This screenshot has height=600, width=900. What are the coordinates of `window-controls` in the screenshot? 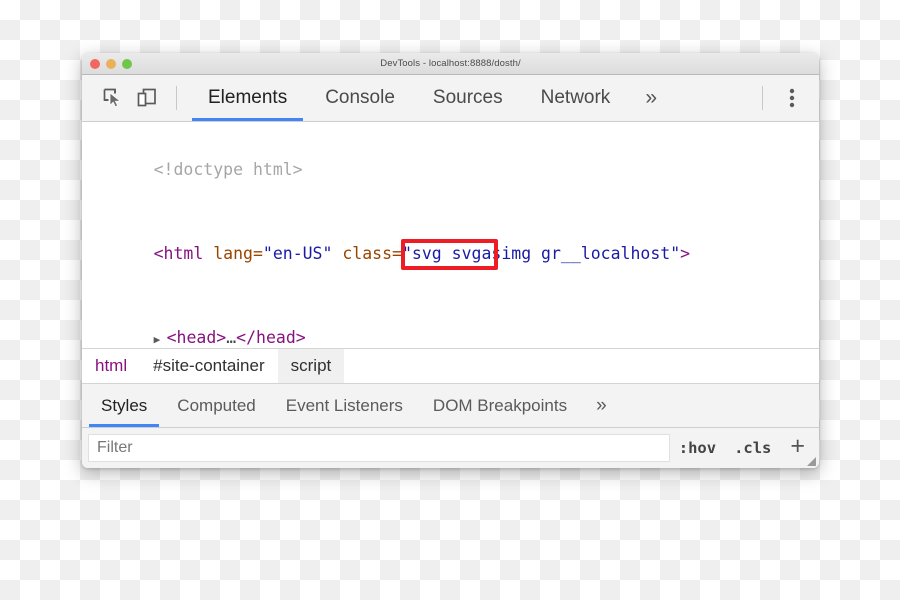 It's located at (107, 63).